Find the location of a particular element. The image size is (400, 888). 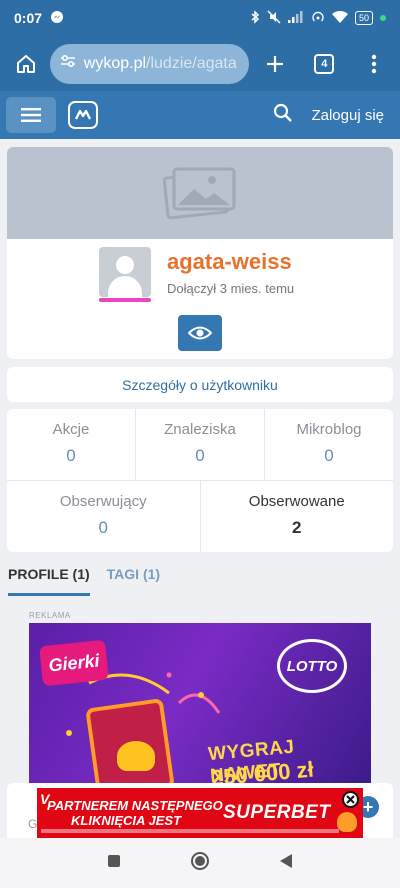

status-time: 0:07 is located at coordinates (28, 18).